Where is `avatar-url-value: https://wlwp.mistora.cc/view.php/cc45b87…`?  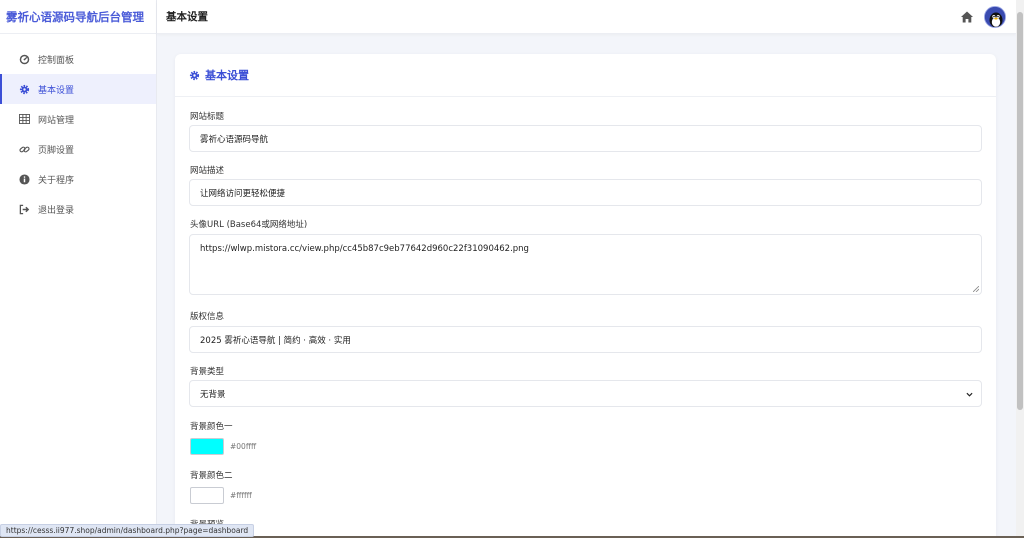 avatar-url-value: https://wlwp.mistora.cc/view.php/cc45b87… is located at coordinates (364, 249).